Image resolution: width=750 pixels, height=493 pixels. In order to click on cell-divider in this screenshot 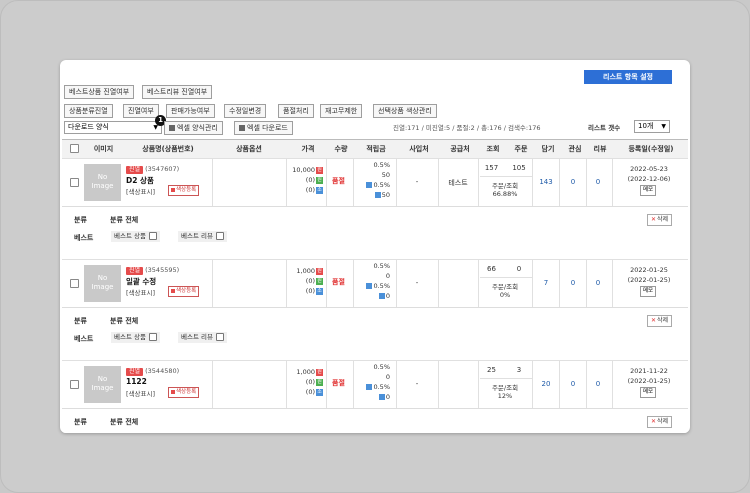, I will do `click(506, 176)`.